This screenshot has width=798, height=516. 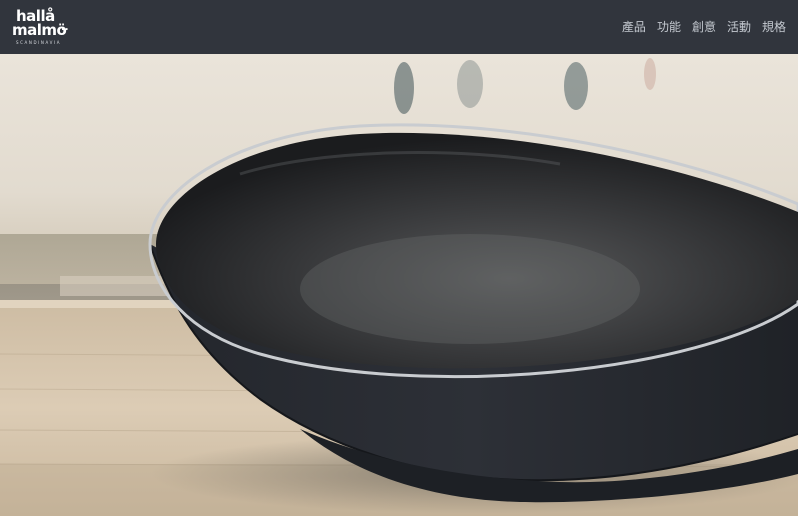 I want to click on nav-item-creative: 創意, so click(x=704, y=27).